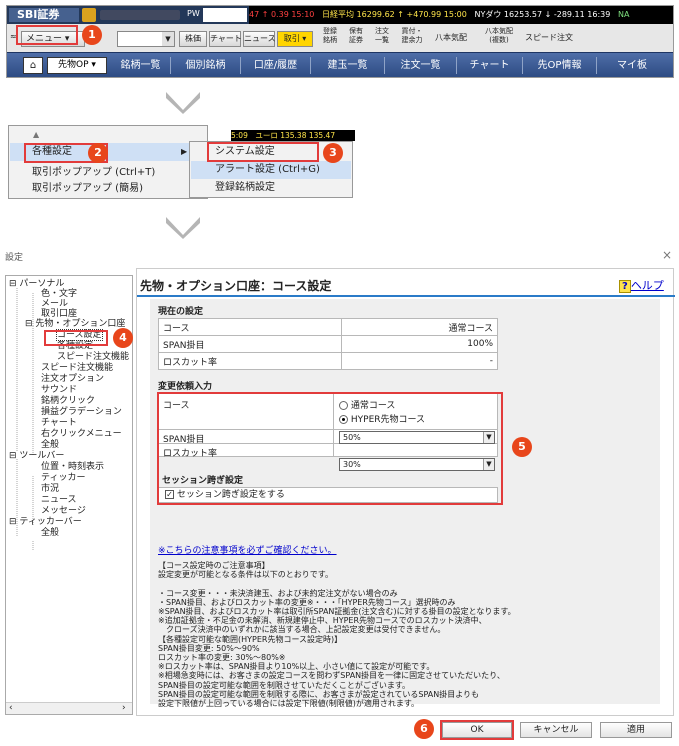 This screenshot has width=679, height=746. What do you see at coordinates (72, 467) in the screenshot?
I see `tree-leaf: 位置・時刻表示` at bounding box center [72, 467].